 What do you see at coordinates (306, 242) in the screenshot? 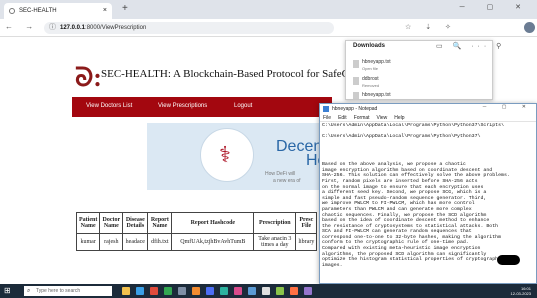
I see `cell-file: library` at bounding box center [306, 242].